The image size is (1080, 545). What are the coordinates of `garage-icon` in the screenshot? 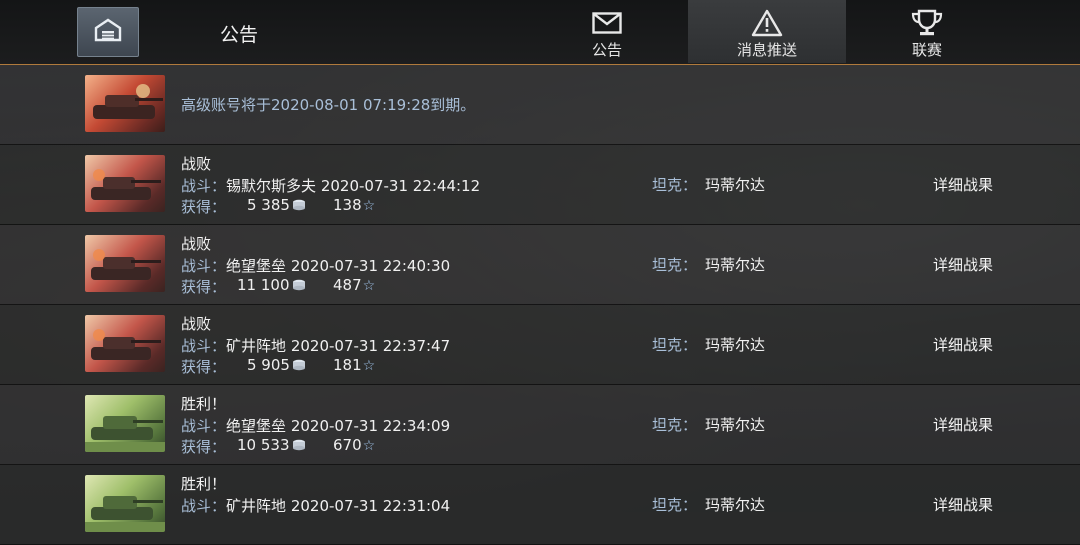 It's located at (108, 32).